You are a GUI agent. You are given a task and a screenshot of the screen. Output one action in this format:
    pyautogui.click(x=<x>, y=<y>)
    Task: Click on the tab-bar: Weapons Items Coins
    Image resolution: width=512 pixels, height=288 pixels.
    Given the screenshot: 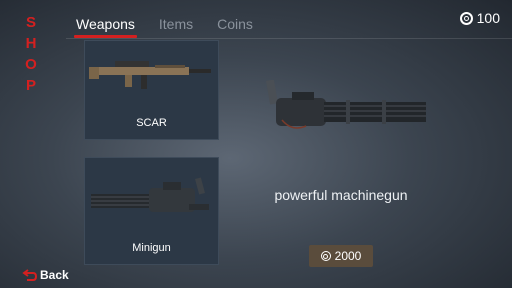 What is the action you would take?
    pyautogui.click(x=163, y=27)
    